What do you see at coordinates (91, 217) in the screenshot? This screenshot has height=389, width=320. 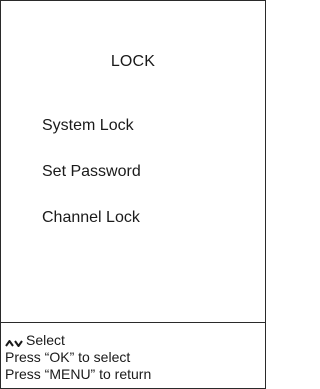 I see `menu-item-channel-lock: Channel Lock` at bounding box center [91, 217].